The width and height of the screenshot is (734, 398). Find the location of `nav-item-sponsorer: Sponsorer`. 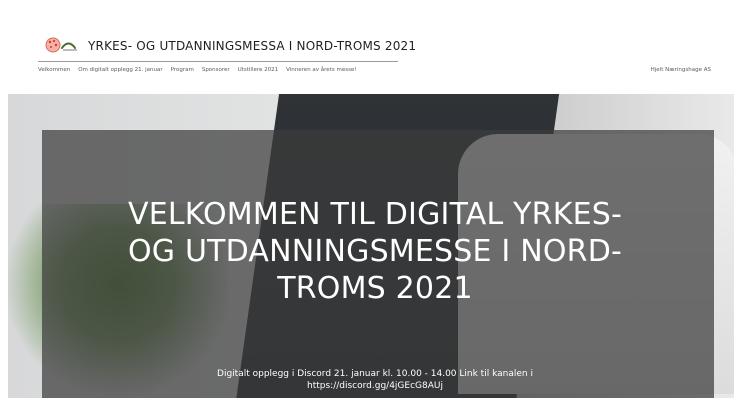

nav-item-sponsorer: Sponsorer is located at coordinates (216, 73).